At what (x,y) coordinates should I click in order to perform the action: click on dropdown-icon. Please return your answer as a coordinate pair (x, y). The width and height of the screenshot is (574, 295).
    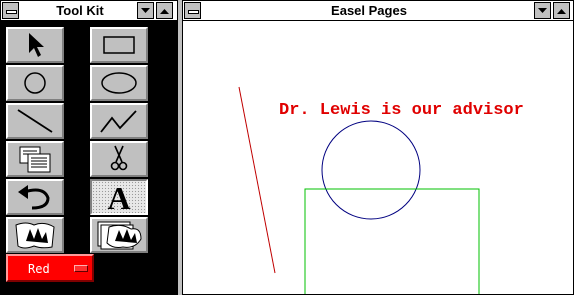
    Looking at the image, I should click on (81, 268).